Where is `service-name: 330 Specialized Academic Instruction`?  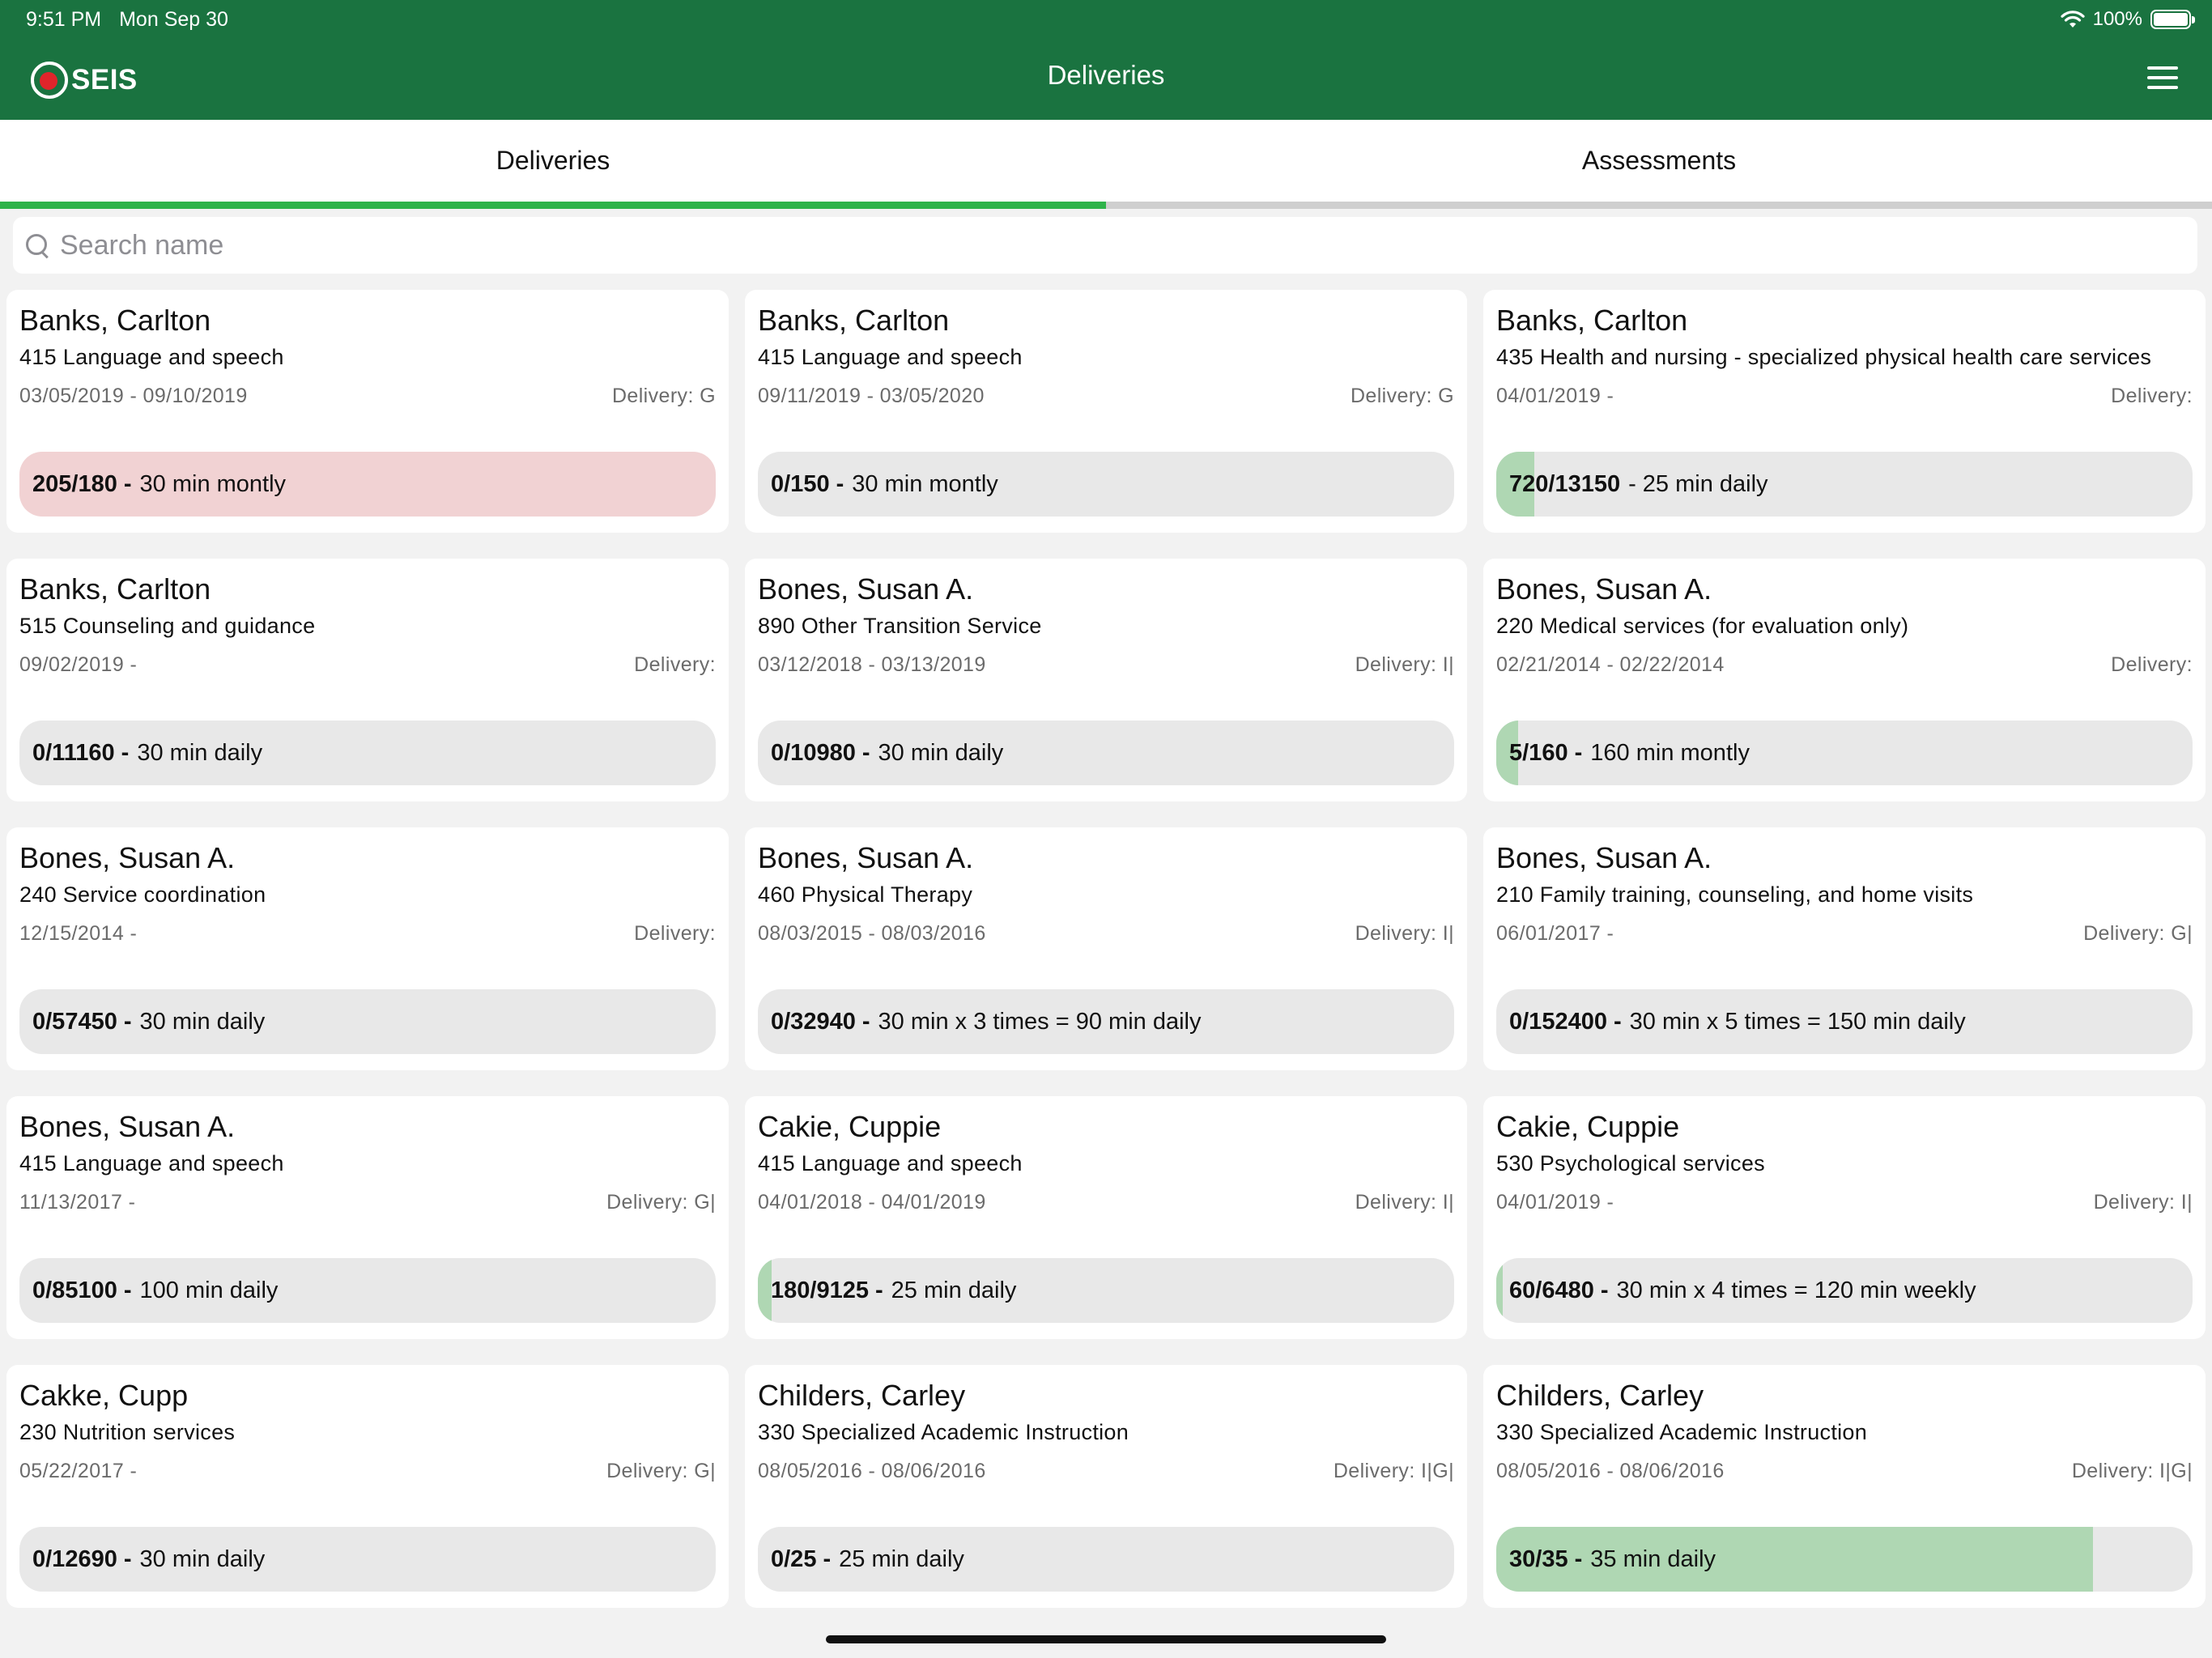
service-name: 330 Specialized Academic Instruction is located at coordinates (944, 1431).